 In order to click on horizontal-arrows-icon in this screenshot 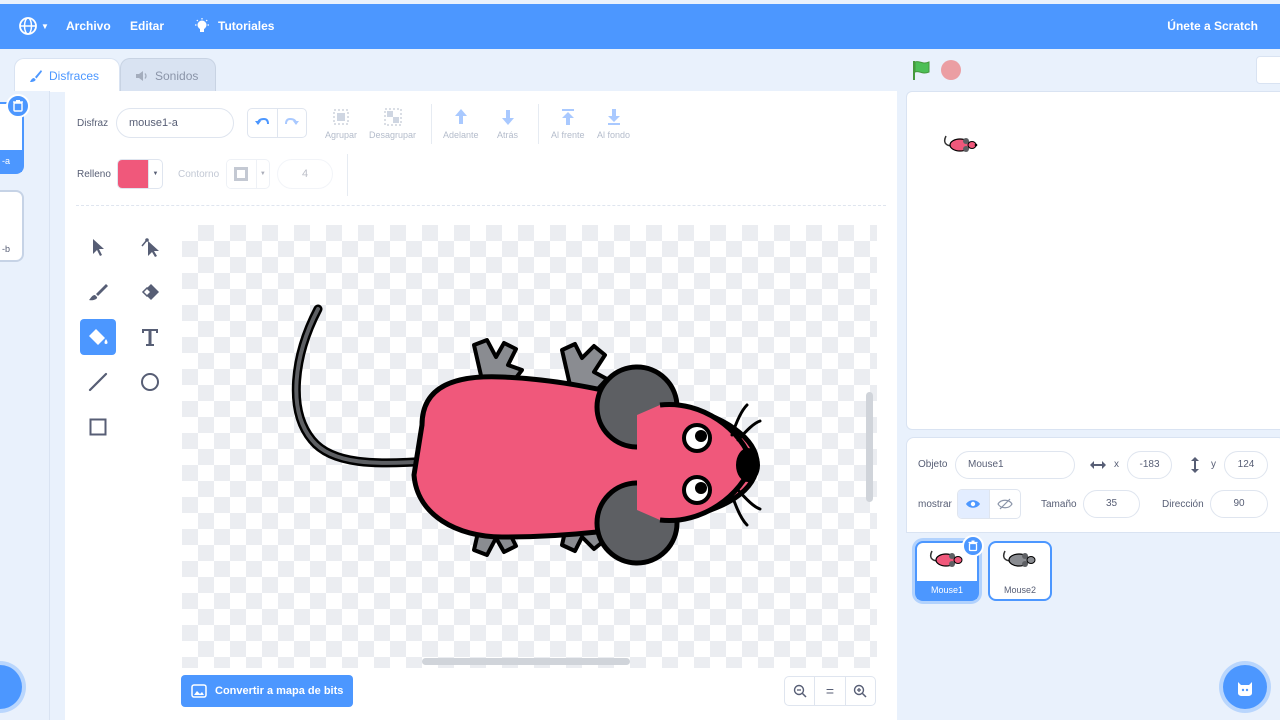, I will do `click(1098, 465)`.